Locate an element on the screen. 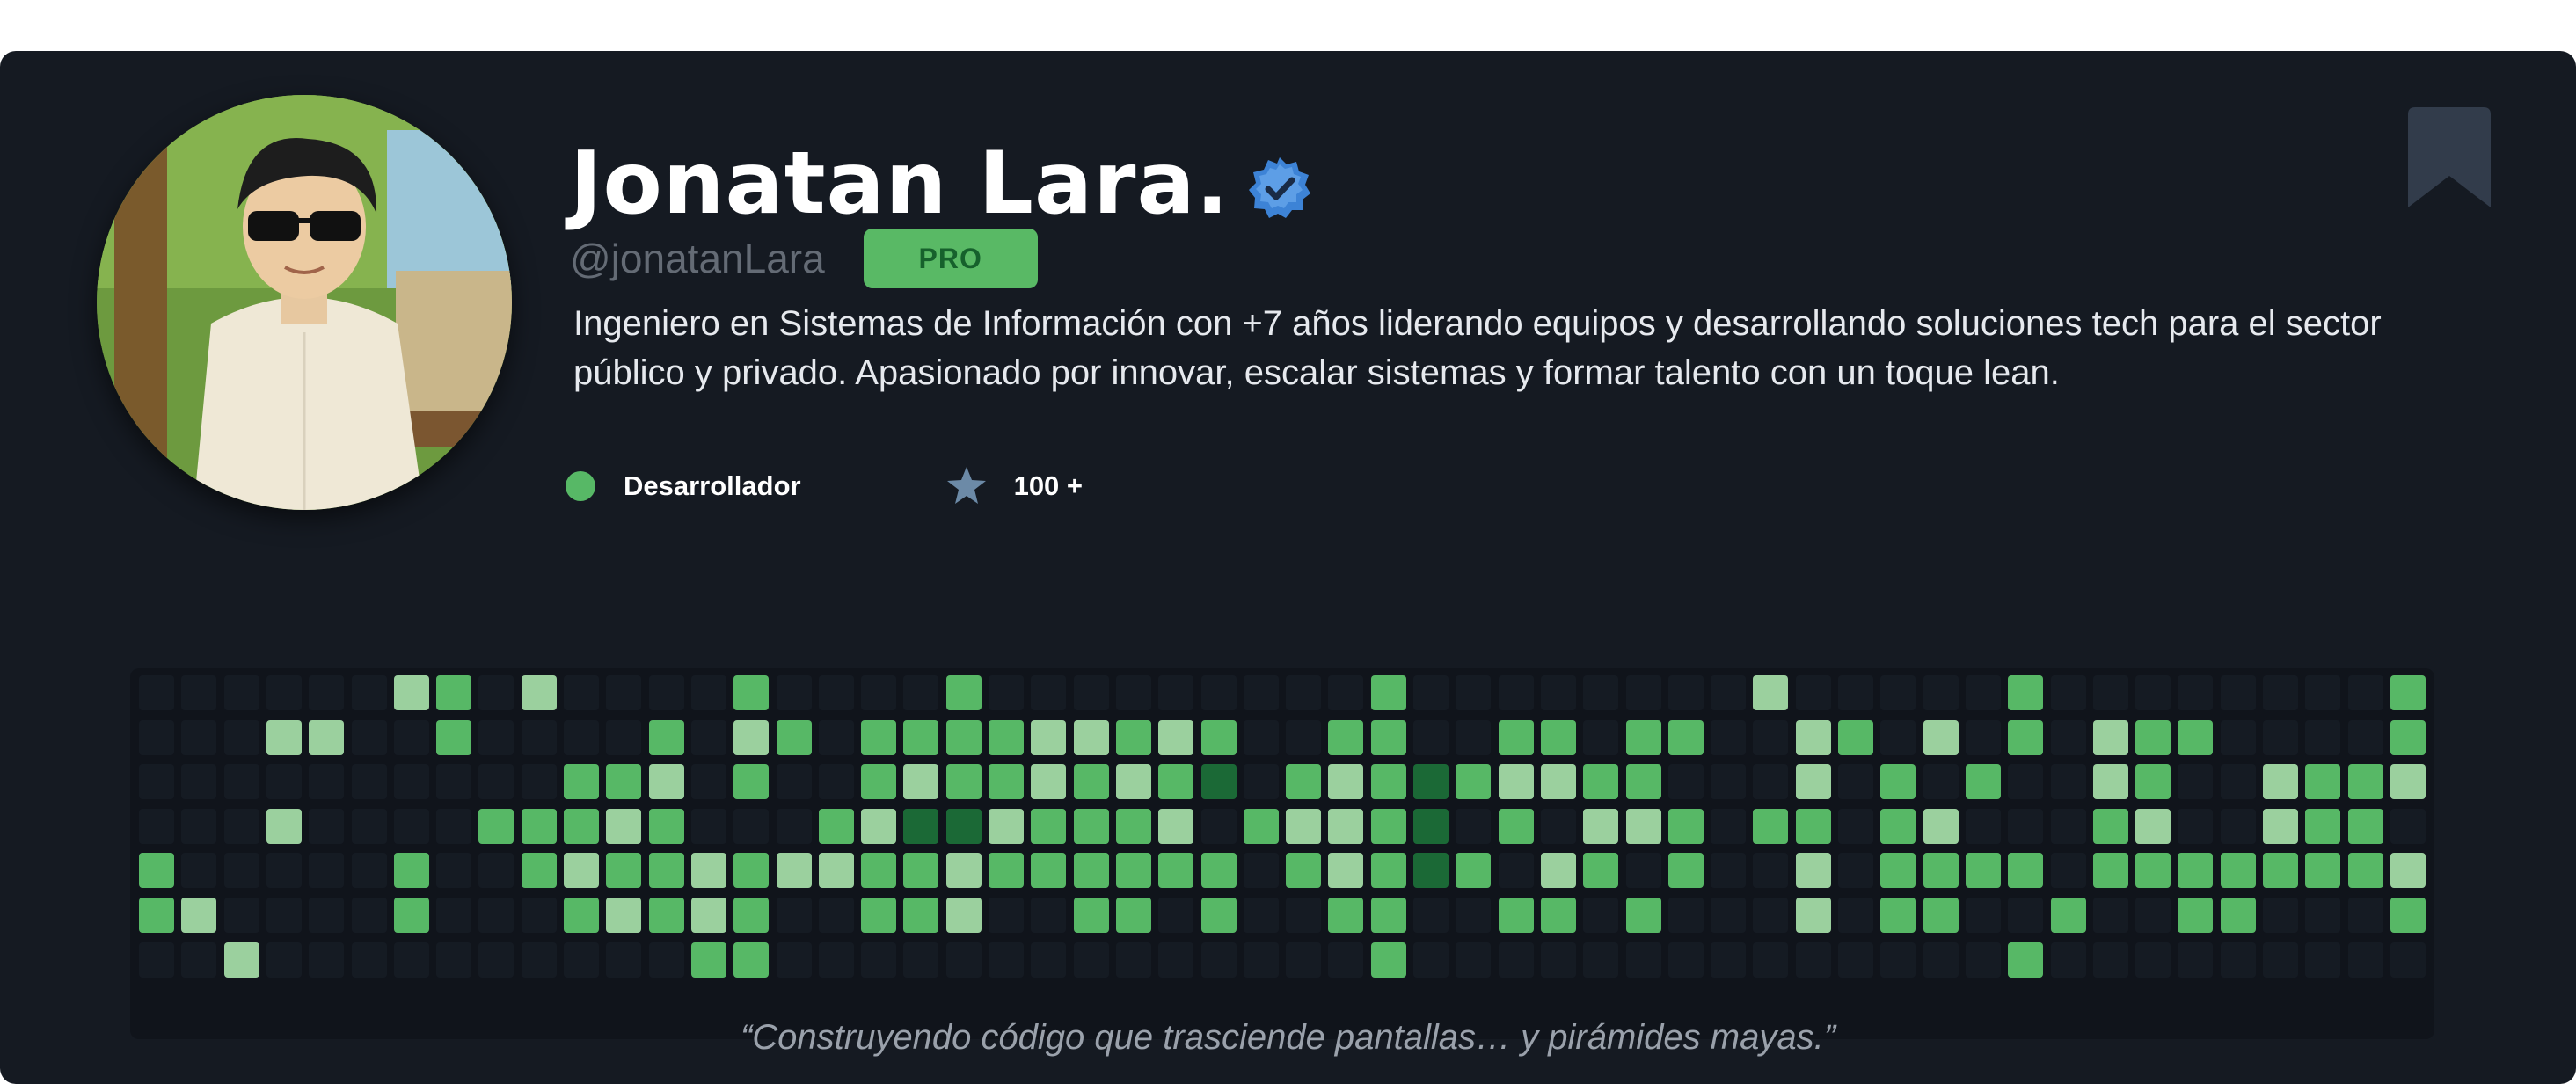  bookmark-icon is located at coordinates (2449, 157).